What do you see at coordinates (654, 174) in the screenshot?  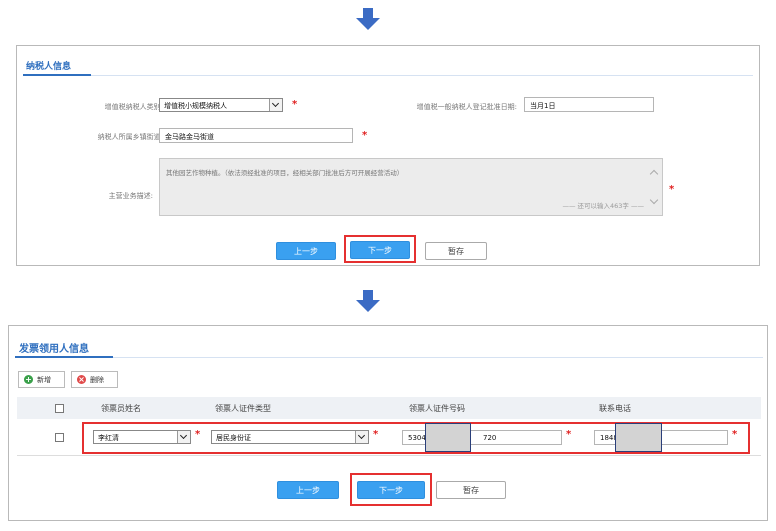 I see `scroll-up-icon` at bounding box center [654, 174].